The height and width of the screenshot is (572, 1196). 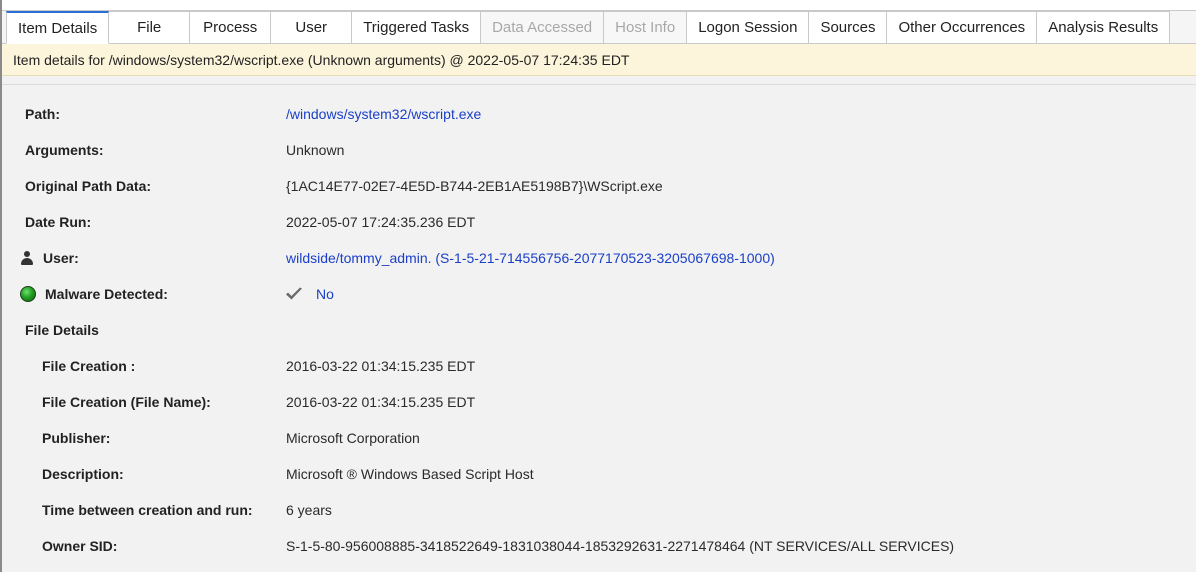 I want to click on original-path-data-label: Original Path Data:, so click(x=88, y=186).